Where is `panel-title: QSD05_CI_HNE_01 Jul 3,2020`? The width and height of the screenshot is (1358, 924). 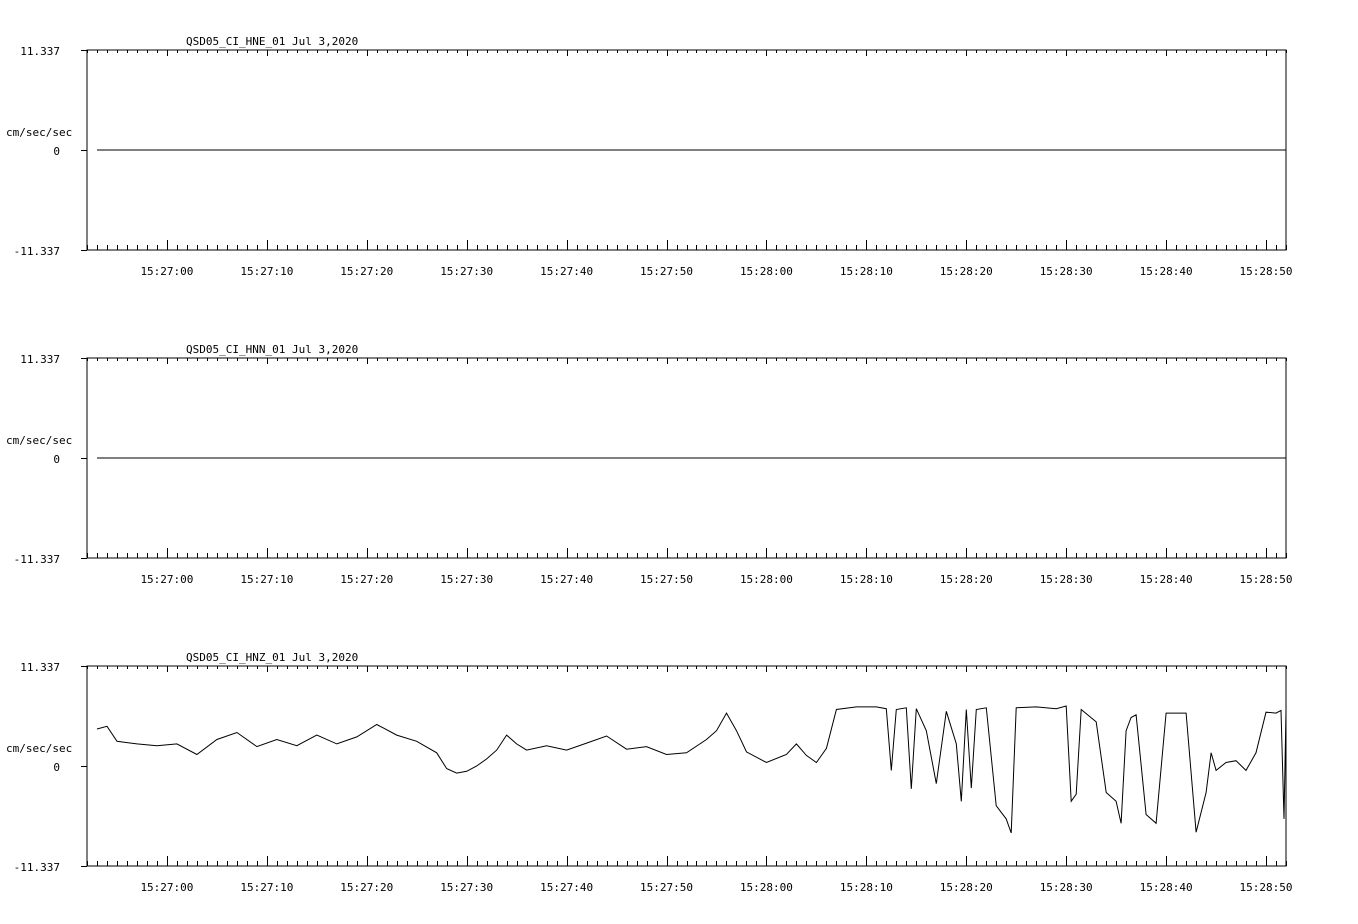 panel-title: QSD05_CI_HNE_01 Jul 3,2020 is located at coordinates (272, 41).